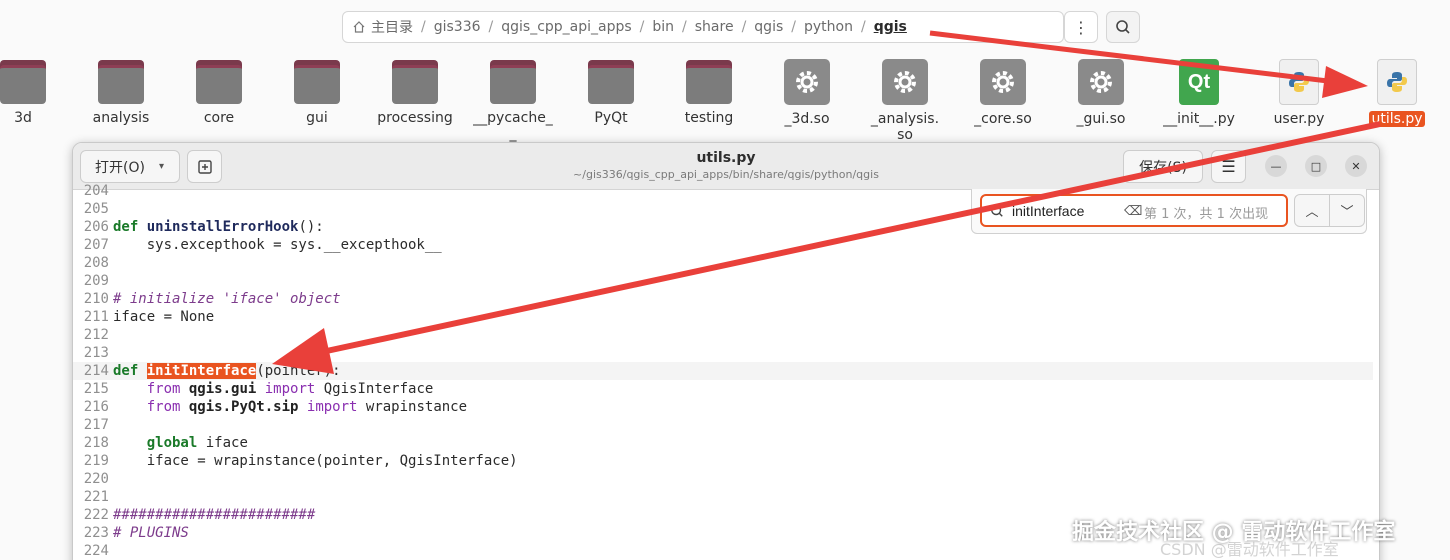 Image resolution: width=1450 pixels, height=560 pixels. I want to click on path-menu-button: ⋮, so click(1081, 27).